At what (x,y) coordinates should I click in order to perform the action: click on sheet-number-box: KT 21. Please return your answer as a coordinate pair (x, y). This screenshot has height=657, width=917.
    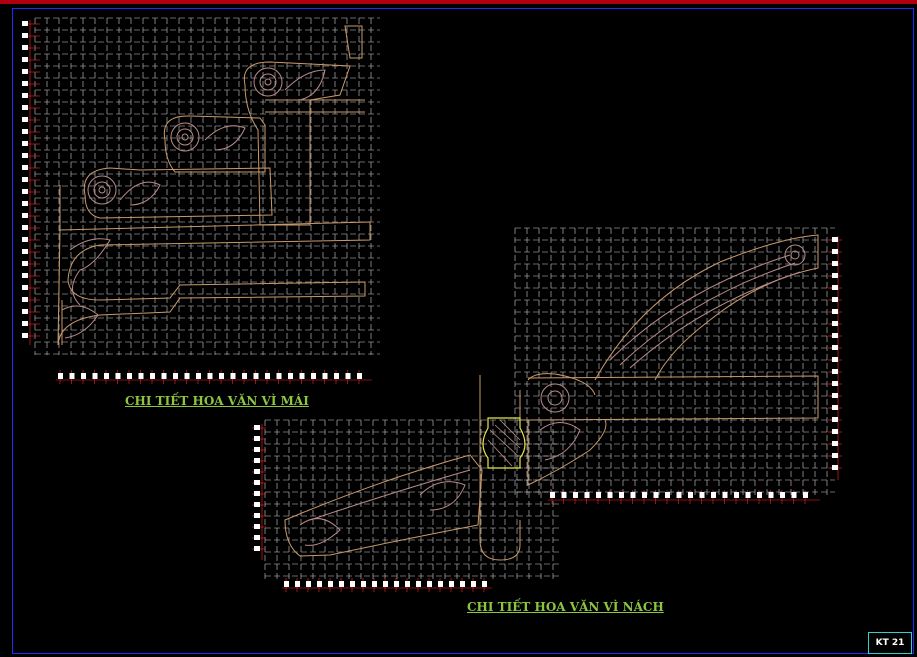
    Looking at the image, I should click on (890, 643).